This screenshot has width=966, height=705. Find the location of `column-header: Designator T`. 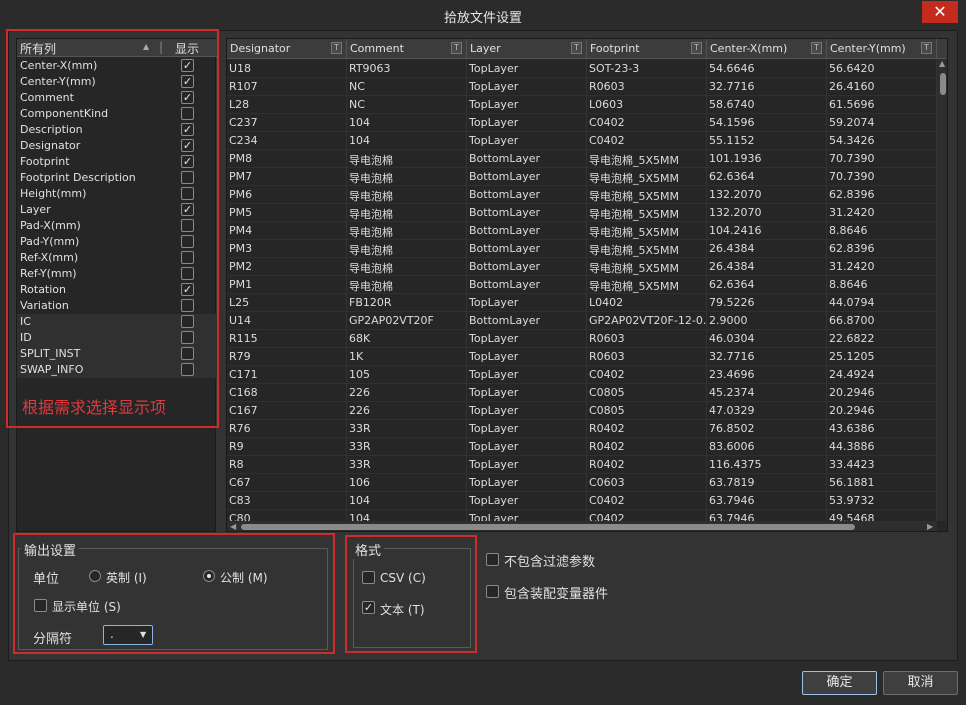

column-header: Designator T is located at coordinates (287, 49).